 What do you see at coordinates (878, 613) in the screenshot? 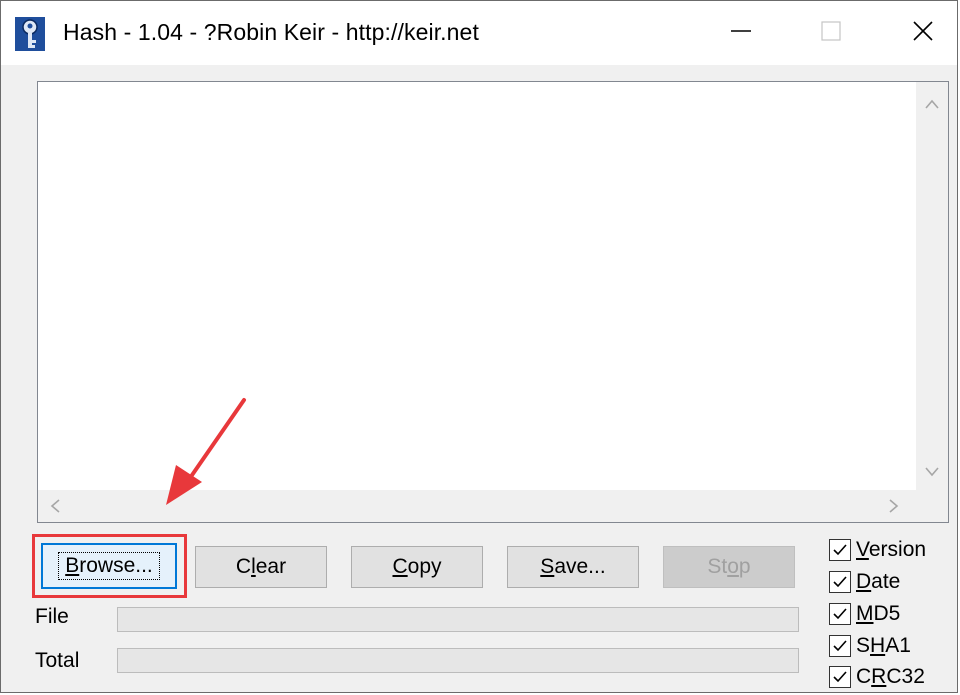
I see `option-md5-label: MD5` at bounding box center [878, 613].